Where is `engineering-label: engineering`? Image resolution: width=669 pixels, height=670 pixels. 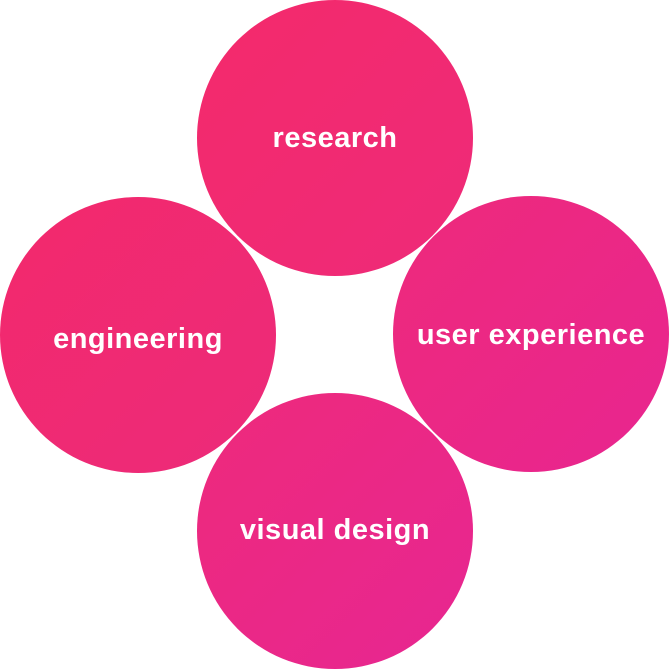 engineering-label: engineering is located at coordinates (138, 338).